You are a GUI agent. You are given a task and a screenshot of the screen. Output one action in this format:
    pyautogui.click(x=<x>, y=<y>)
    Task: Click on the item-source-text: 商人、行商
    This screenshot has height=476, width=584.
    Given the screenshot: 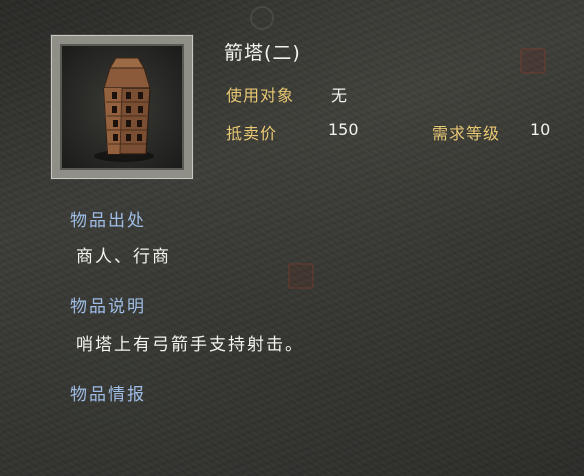 What is the action you would take?
    pyautogui.click(x=123, y=257)
    